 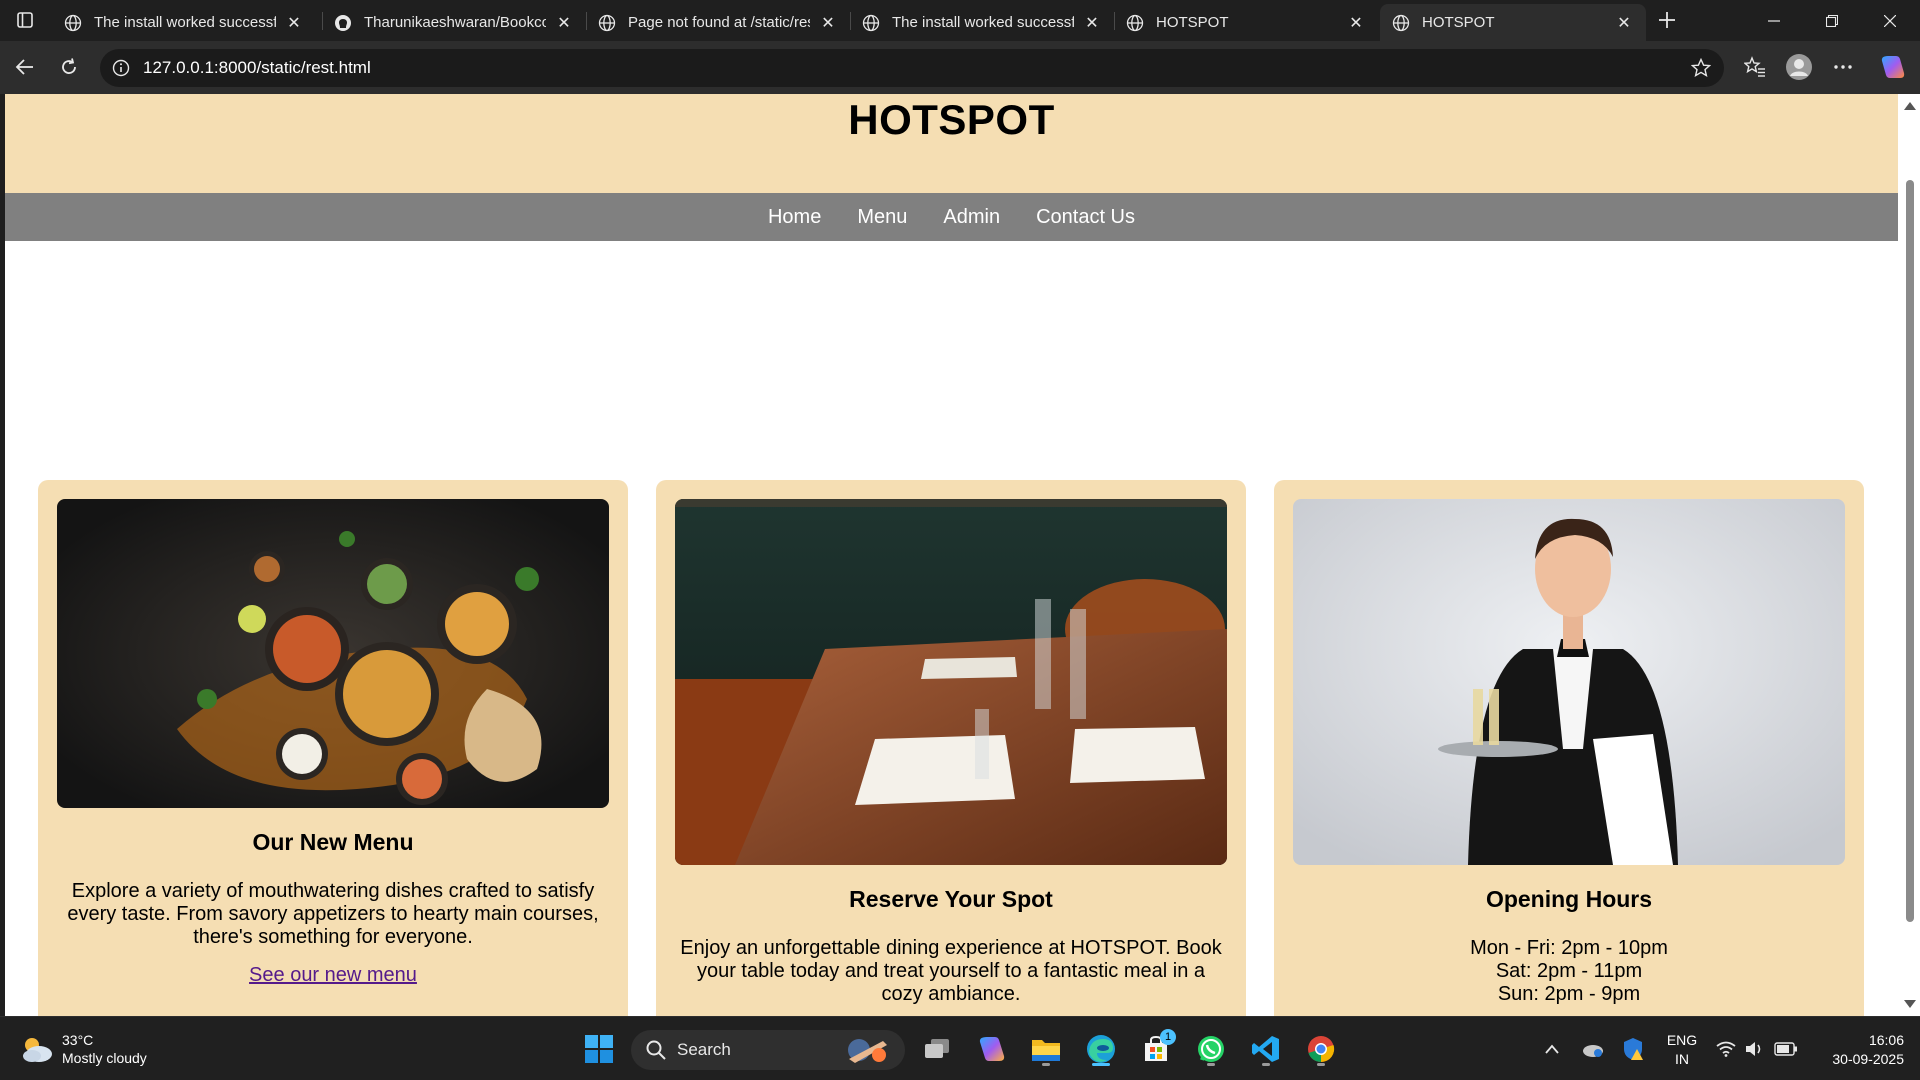 I want to click on scrollbar-thumb, so click(x=1910, y=551).